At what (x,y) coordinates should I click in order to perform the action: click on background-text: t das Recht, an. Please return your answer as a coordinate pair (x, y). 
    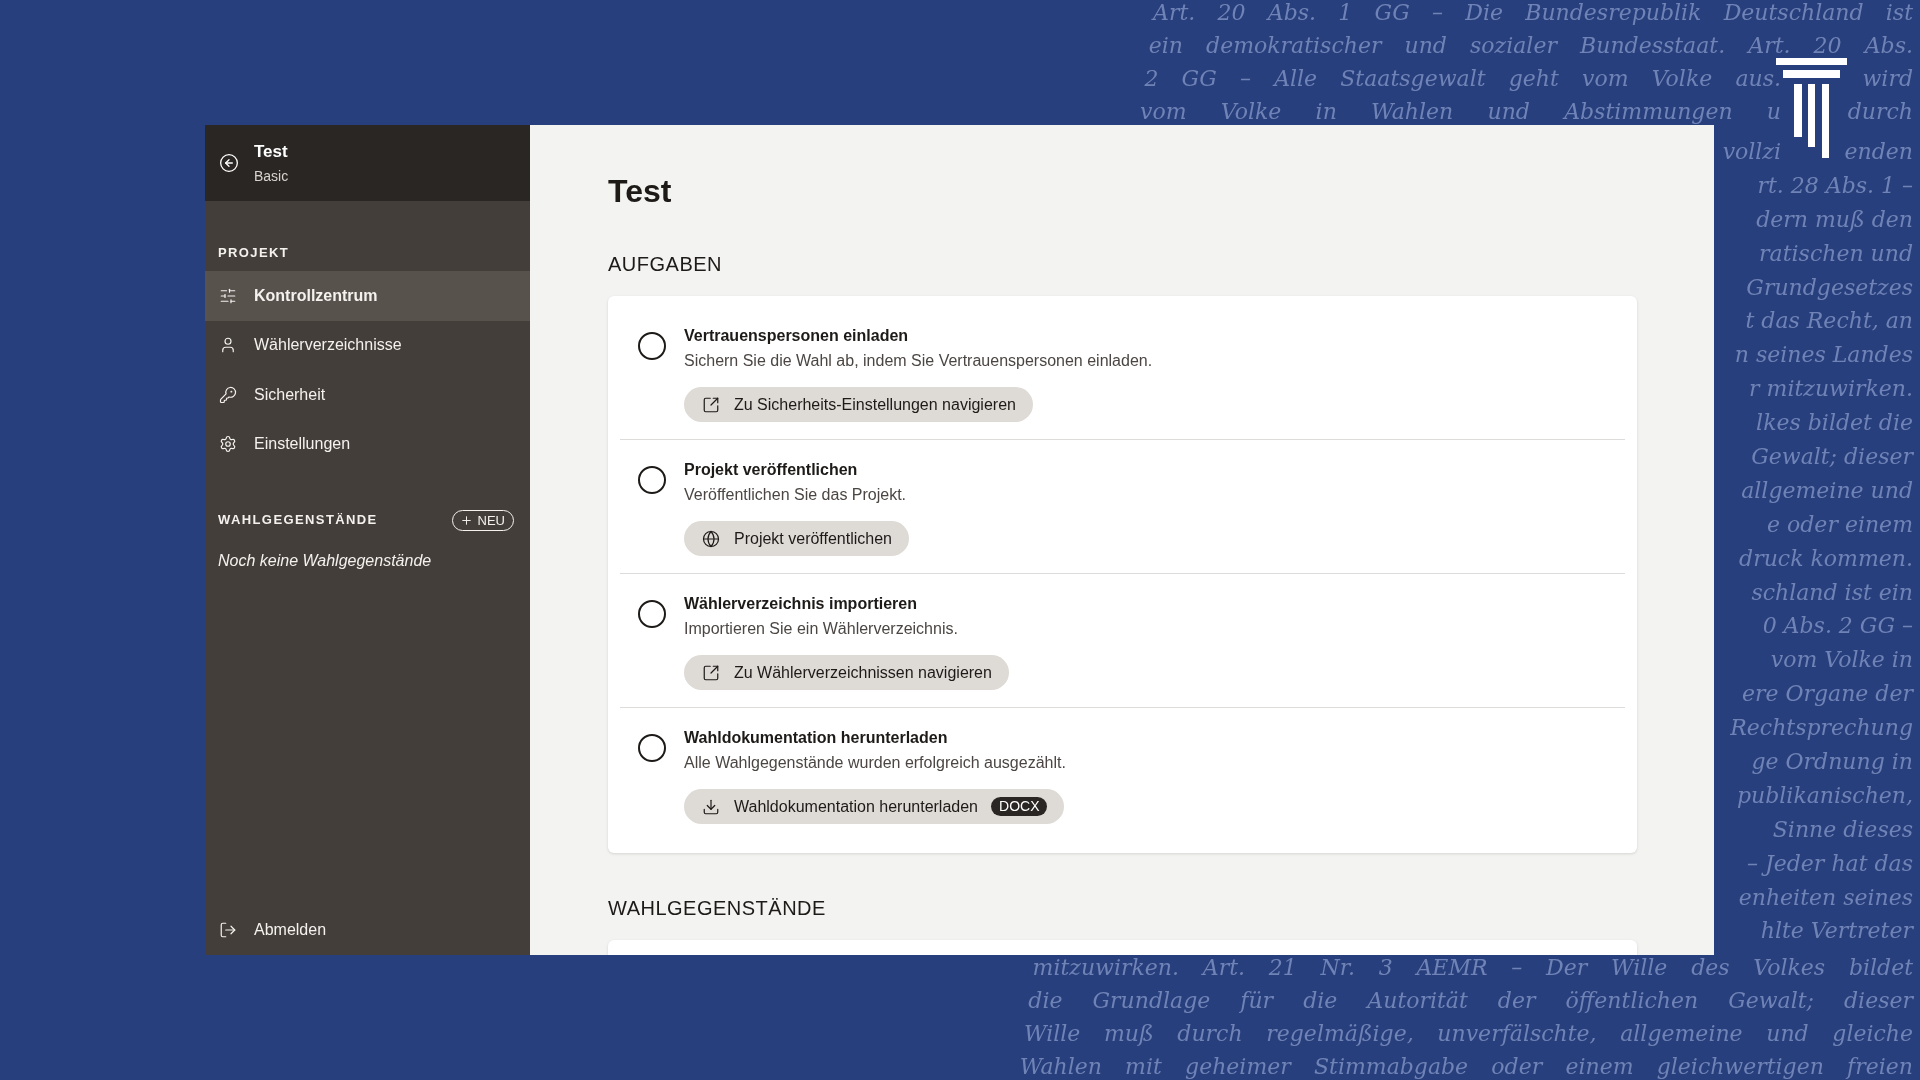
    Looking at the image, I should click on (1828, 321).